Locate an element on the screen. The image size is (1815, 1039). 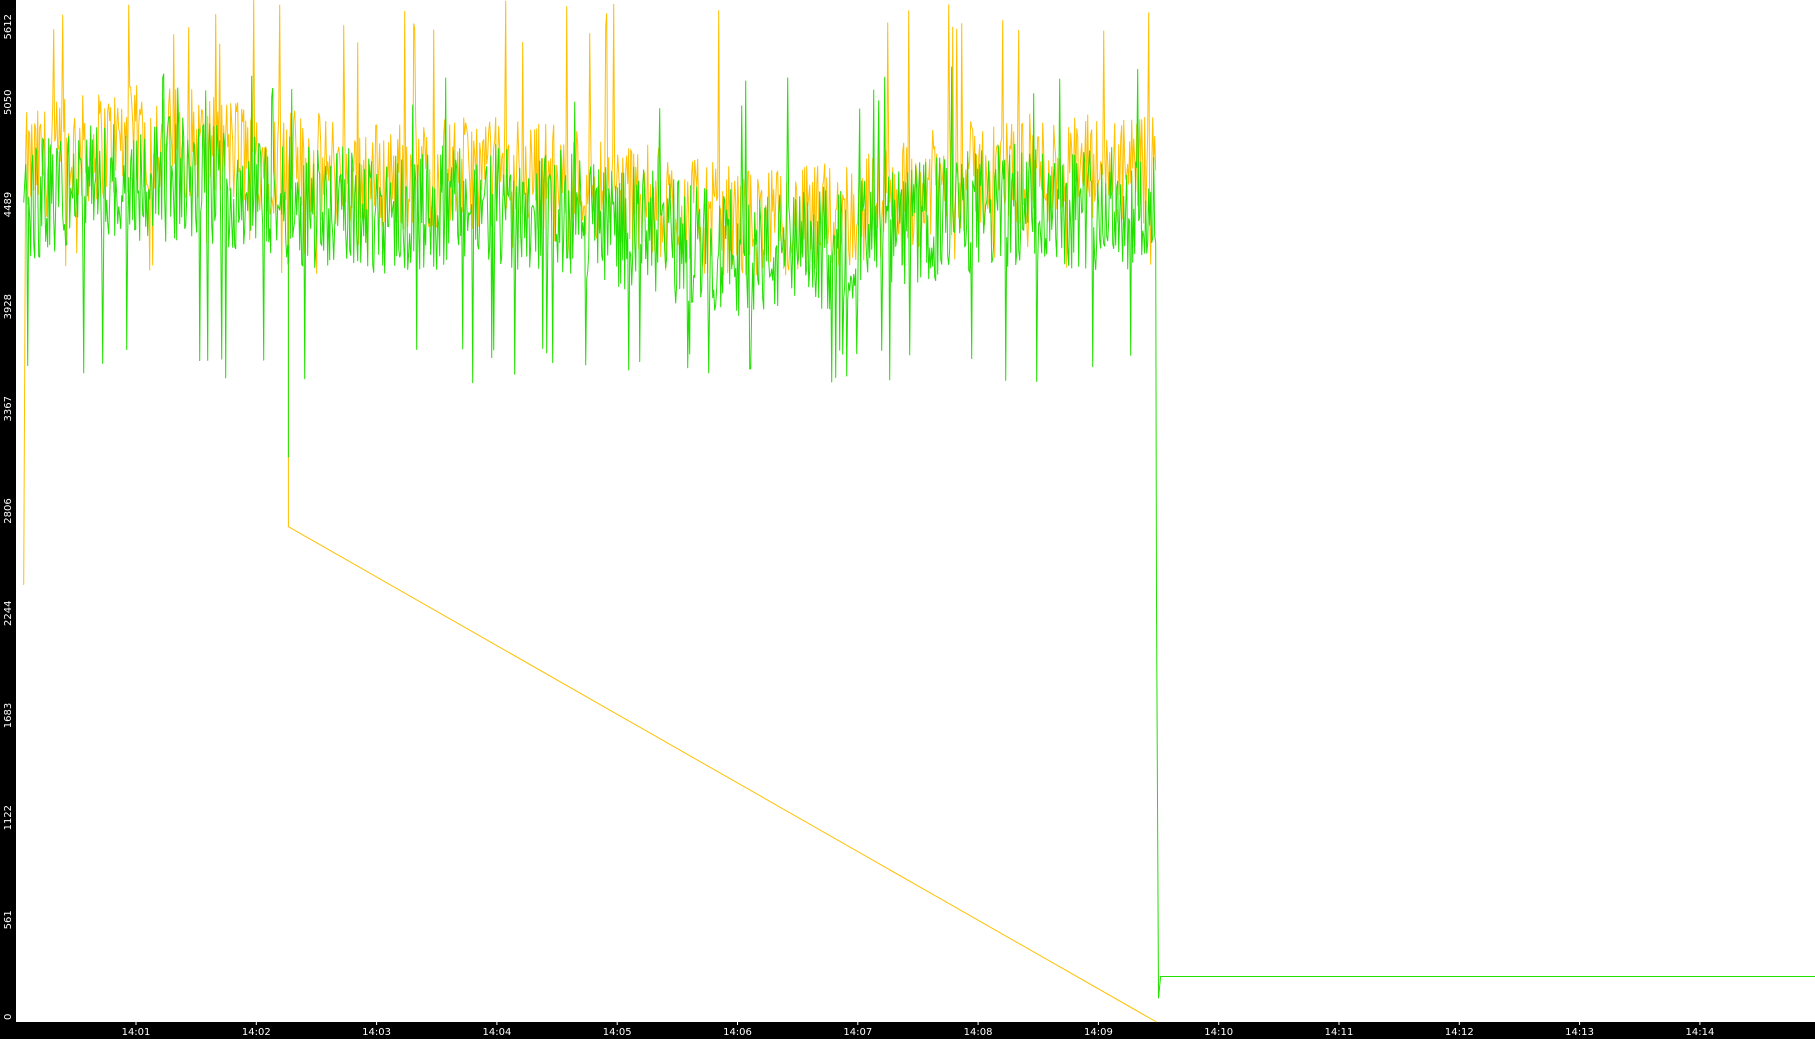
y-axis-ticks: 0 561 1122 1683 2244 2806 3367 3928 4489 5050 5612 is located at coordinates (8, 517).